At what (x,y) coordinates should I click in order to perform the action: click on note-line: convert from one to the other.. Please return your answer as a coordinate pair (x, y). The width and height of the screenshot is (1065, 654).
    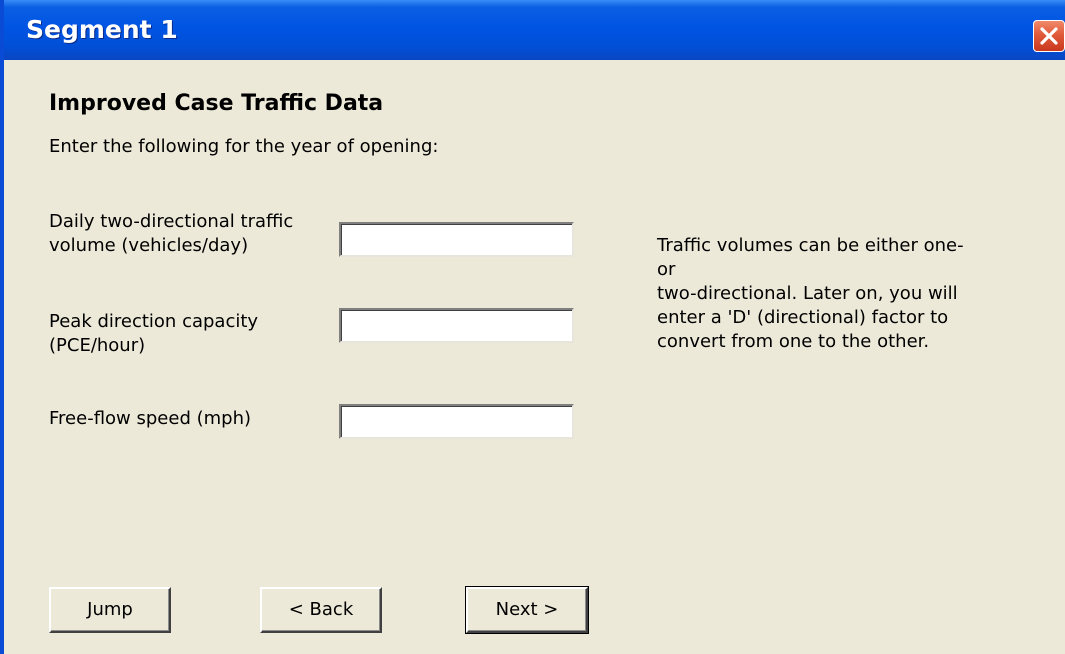
    Looking at the image, I should click on (793, 341).